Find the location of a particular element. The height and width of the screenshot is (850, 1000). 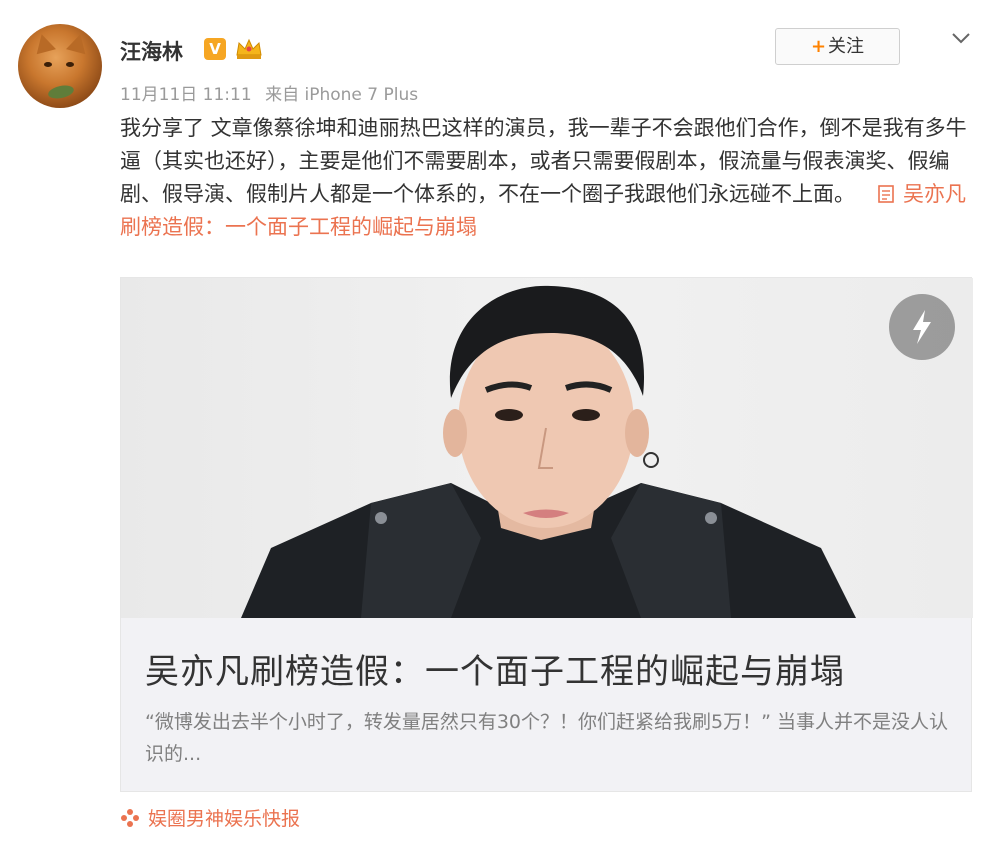

avatar-cat-ear-left is located at coordinates (44, 43).